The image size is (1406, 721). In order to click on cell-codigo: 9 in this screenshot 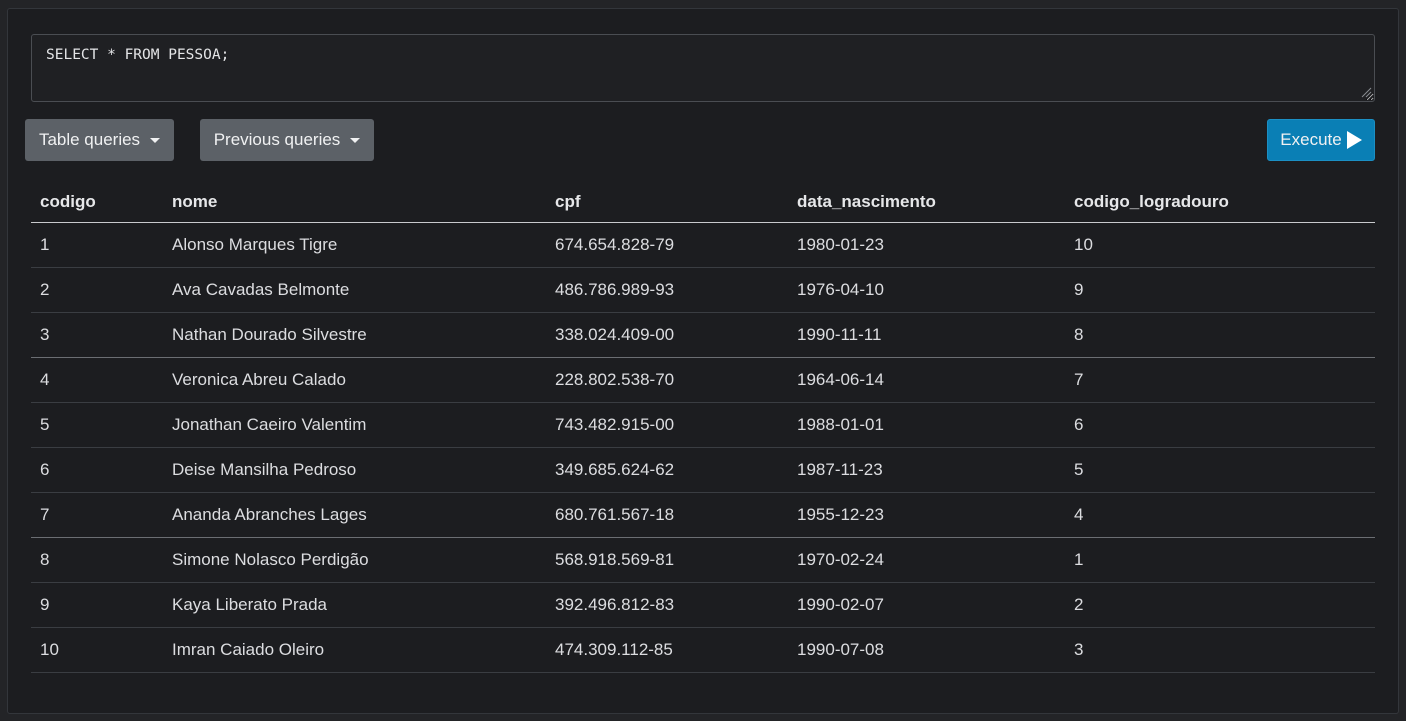, I will do `click(97, 605)`.